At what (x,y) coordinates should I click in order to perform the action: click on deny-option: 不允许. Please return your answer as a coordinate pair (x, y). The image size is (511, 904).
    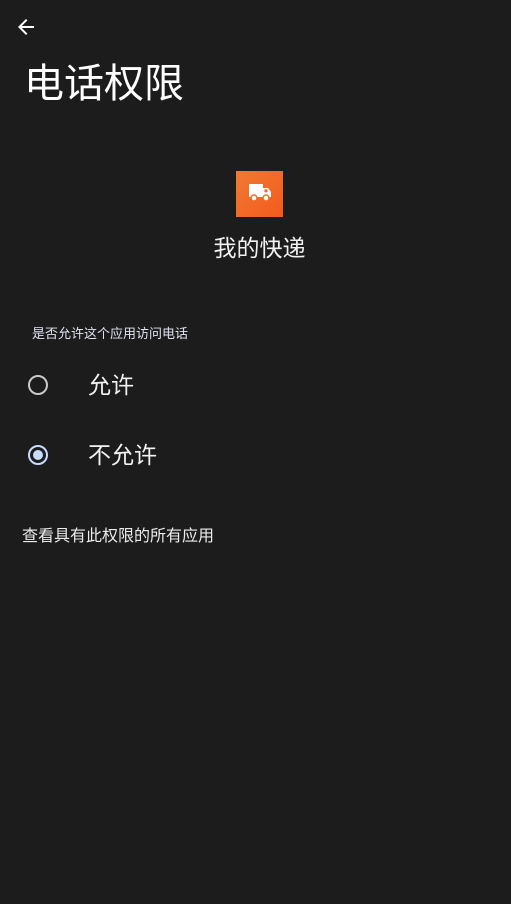
    Looking at the image, I should click on (255, 457).